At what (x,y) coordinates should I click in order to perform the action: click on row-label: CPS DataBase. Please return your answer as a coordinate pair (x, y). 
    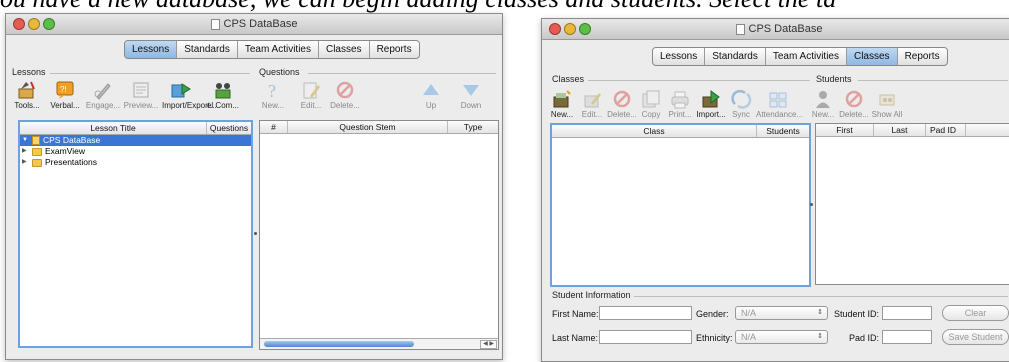
    Looking at the image, I should click on (72, 140).